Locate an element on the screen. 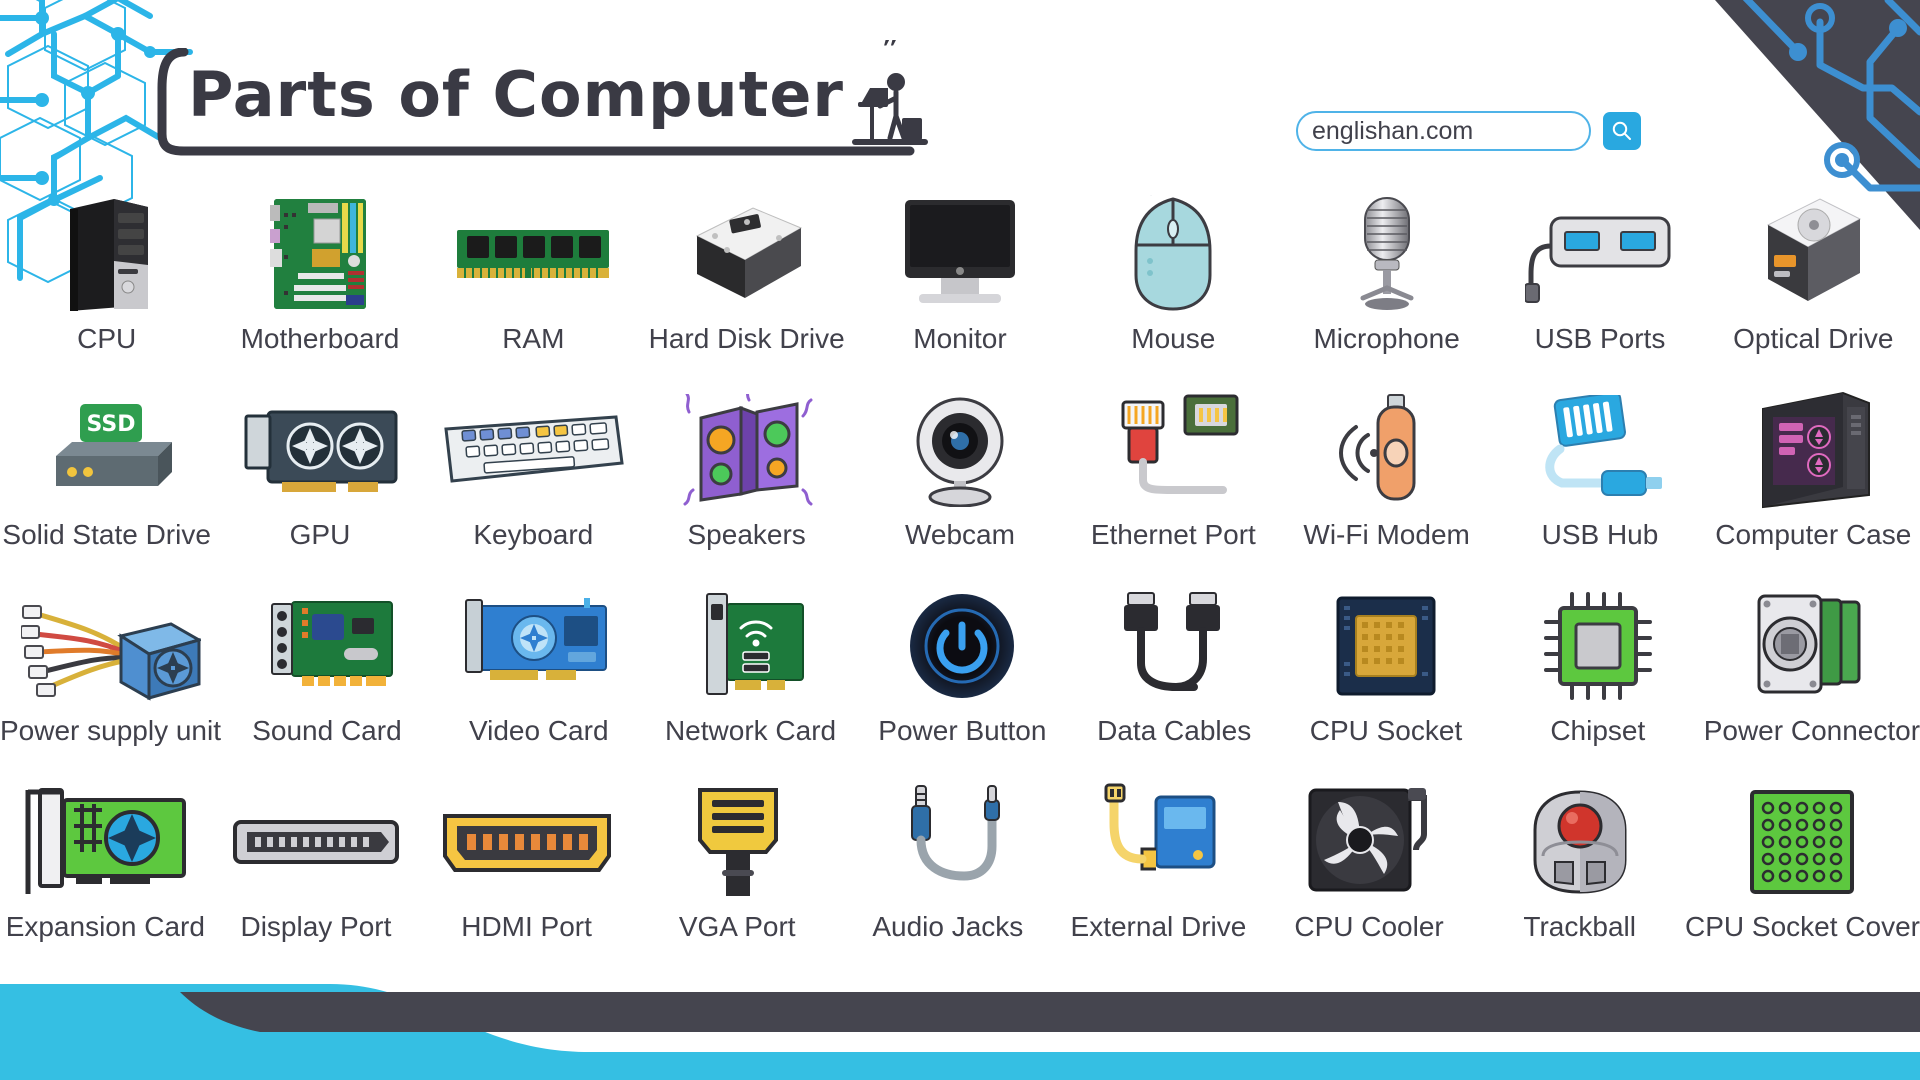 The height and width of the screenshot is (1080, 1920). memory-stick-icon is located at coordinates (533, 254).